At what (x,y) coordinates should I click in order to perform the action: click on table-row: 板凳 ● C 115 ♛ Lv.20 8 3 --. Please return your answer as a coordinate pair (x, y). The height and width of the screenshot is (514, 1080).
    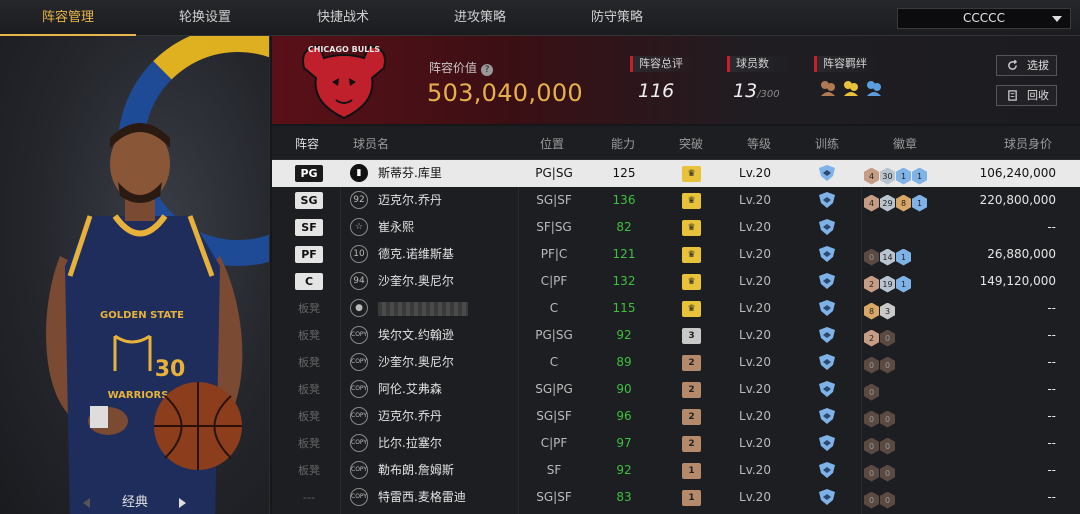
    Looking at the image, I should click on (676, 308).